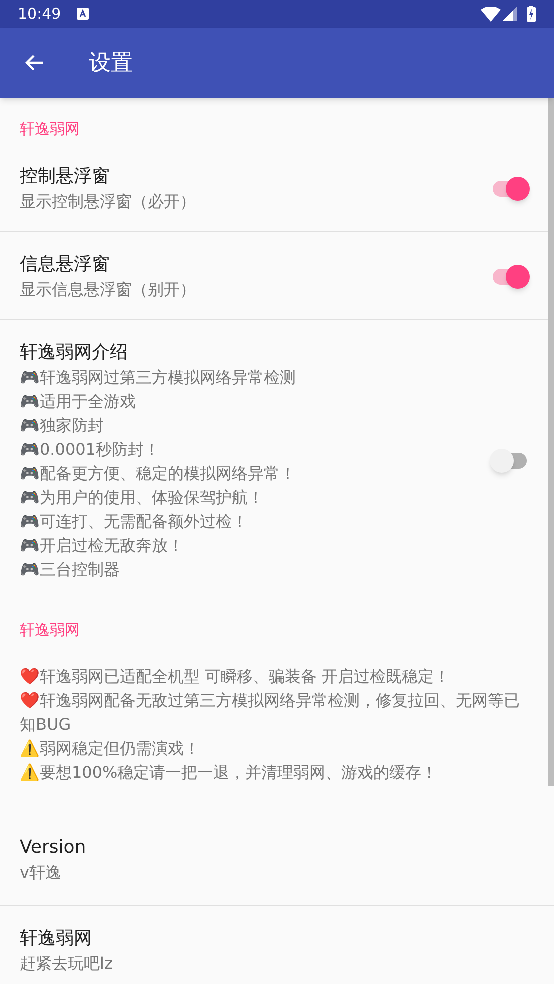 This screenshot has height=984, width=554. Describe the element at coordinates (236, 677) in the screenshot. I see `summary-line: ❤轩逸弱网已适配全机型 可瞬移、骗装备 开启过检既稳定！` at that location.